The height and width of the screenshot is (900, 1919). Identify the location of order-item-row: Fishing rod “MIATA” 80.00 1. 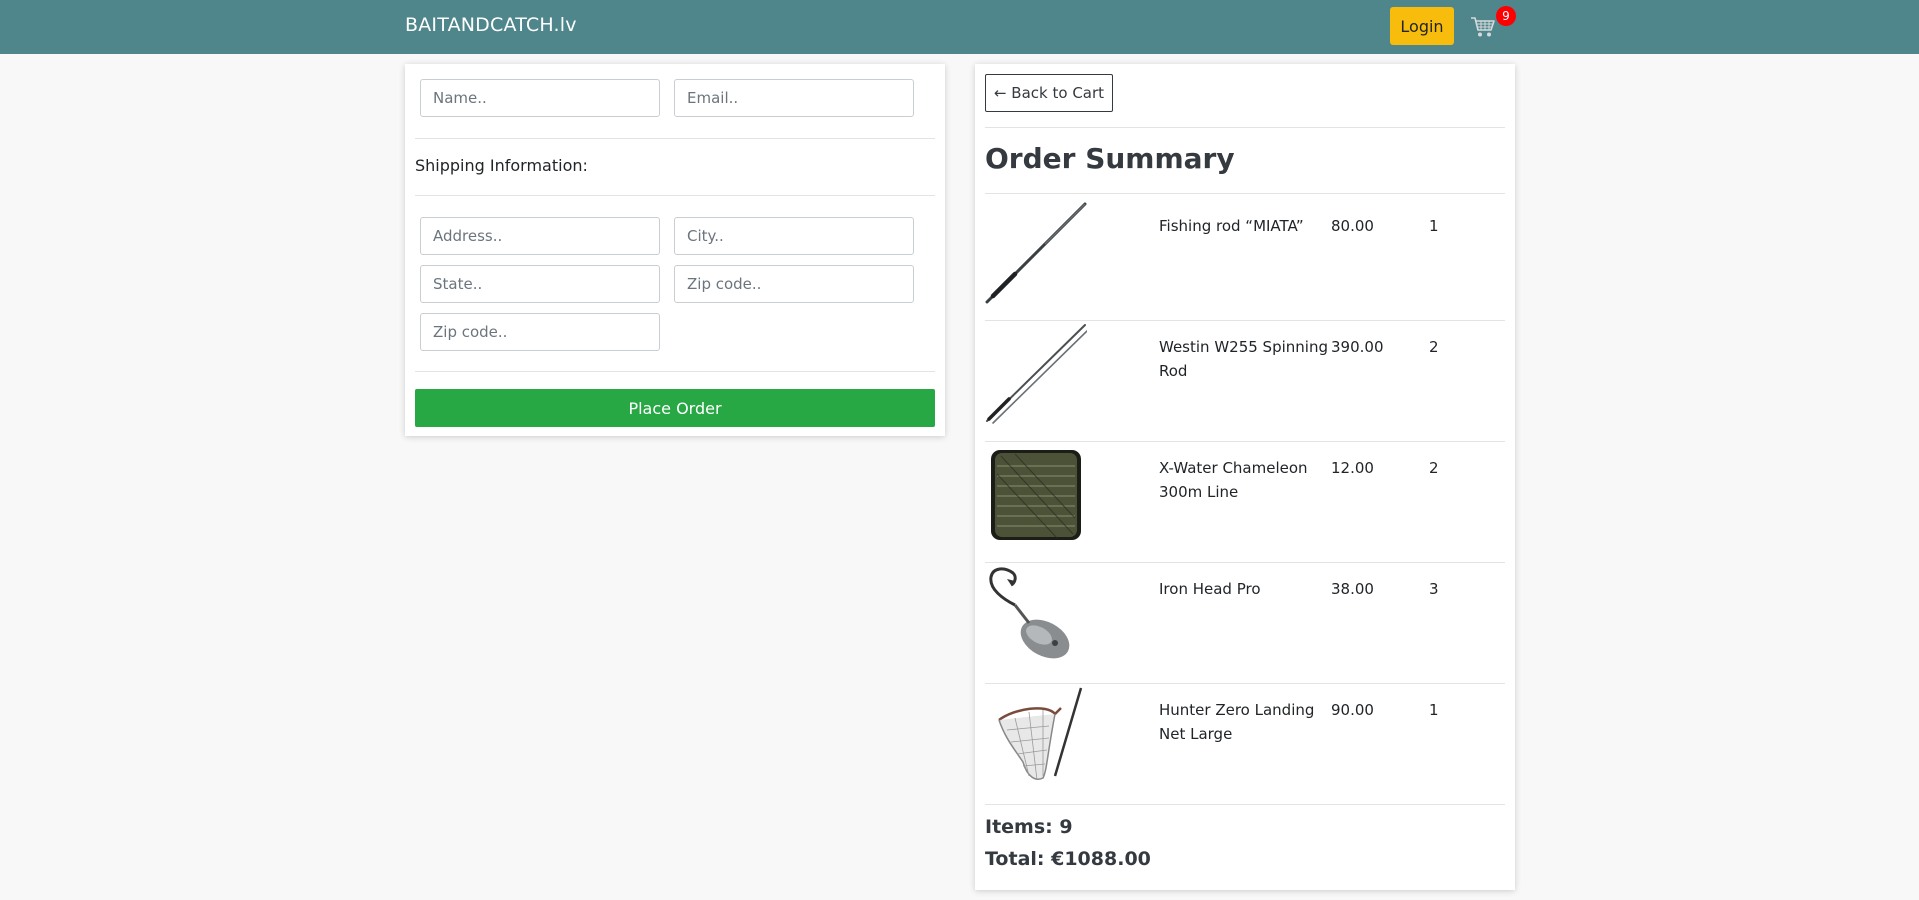
(1245, 254).